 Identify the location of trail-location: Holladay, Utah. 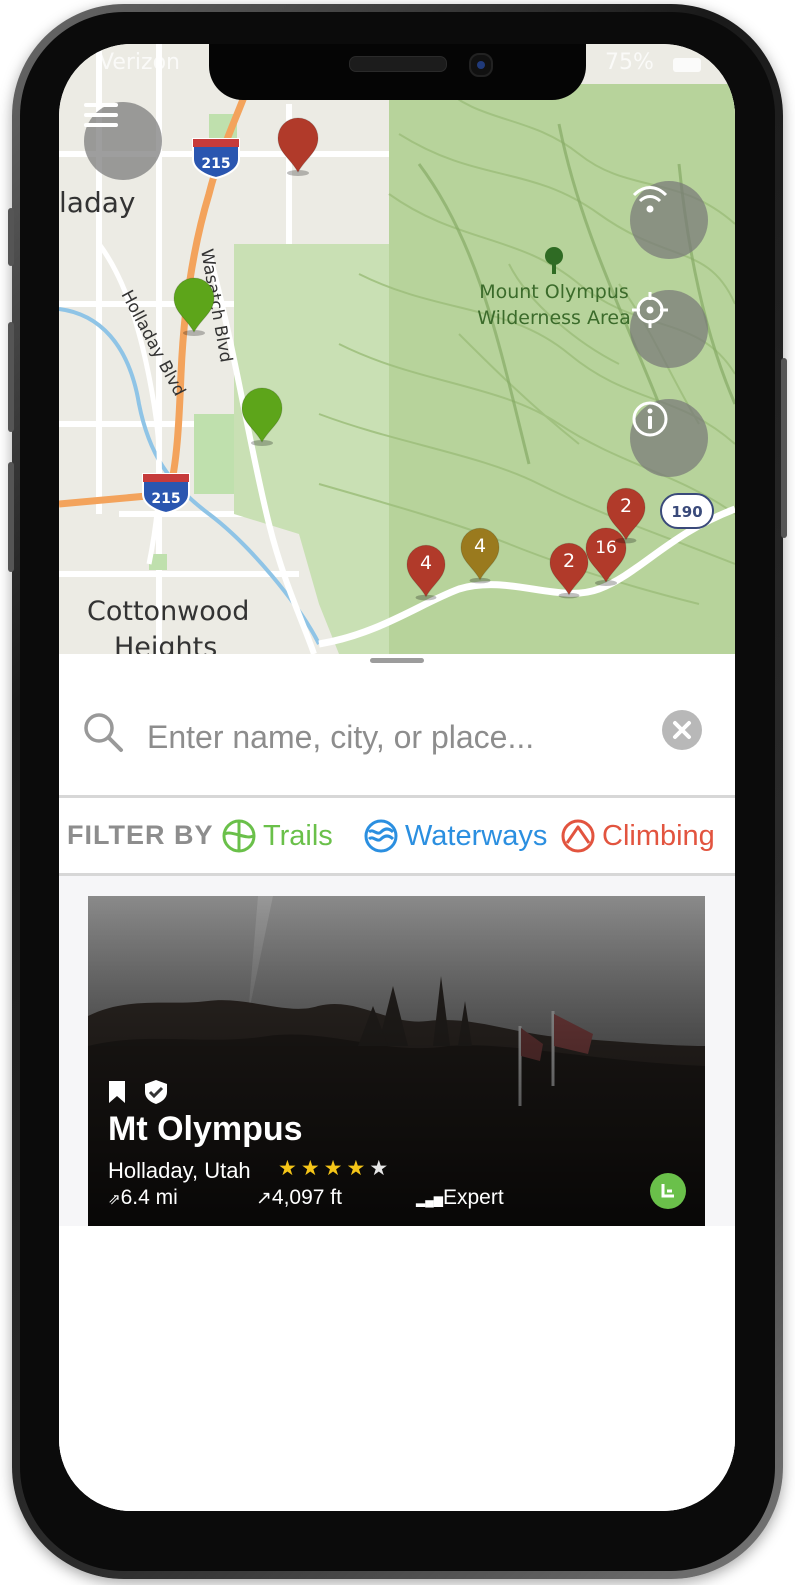
(179, 1170).